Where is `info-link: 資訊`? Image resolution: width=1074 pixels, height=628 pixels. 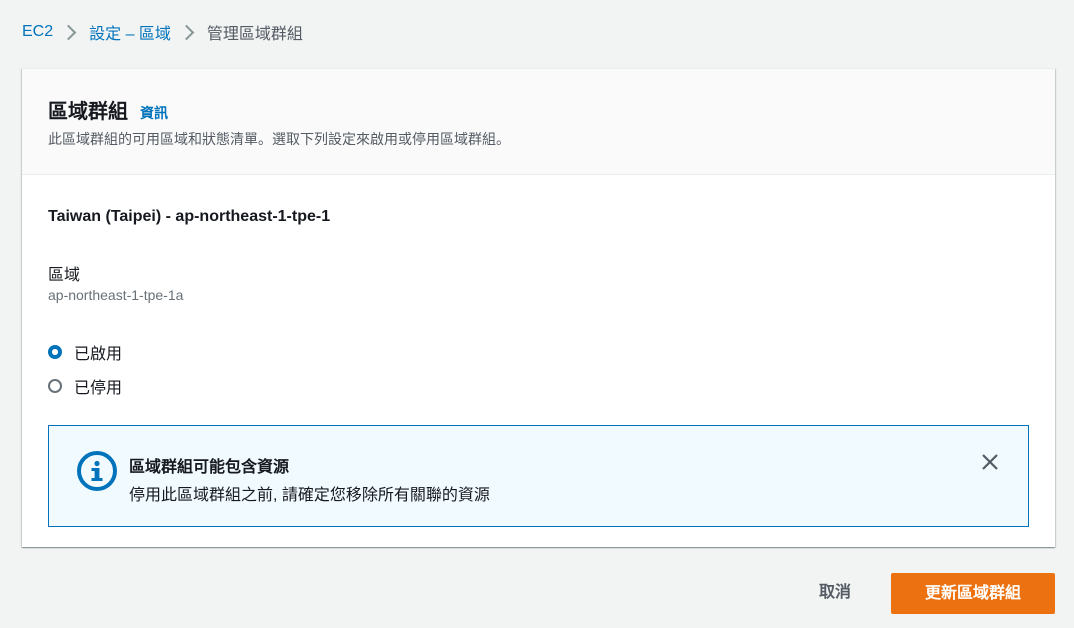
info-link: 資訊 is located at coordinates (154, 113).